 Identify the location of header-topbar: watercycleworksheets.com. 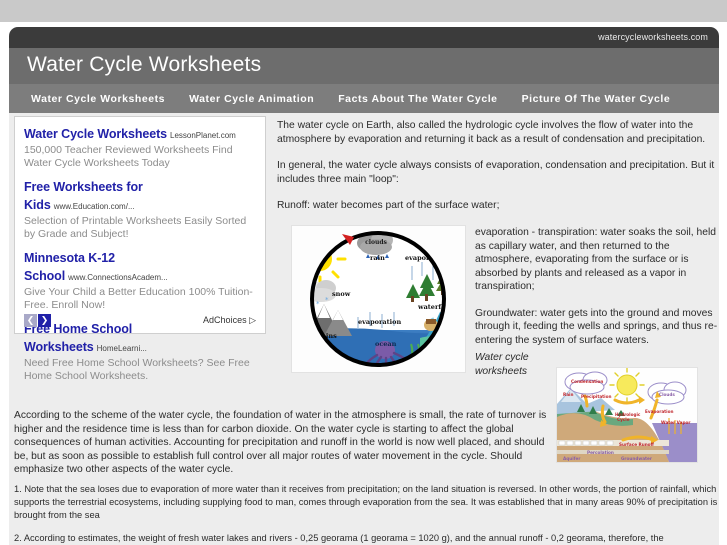
(364, 37).